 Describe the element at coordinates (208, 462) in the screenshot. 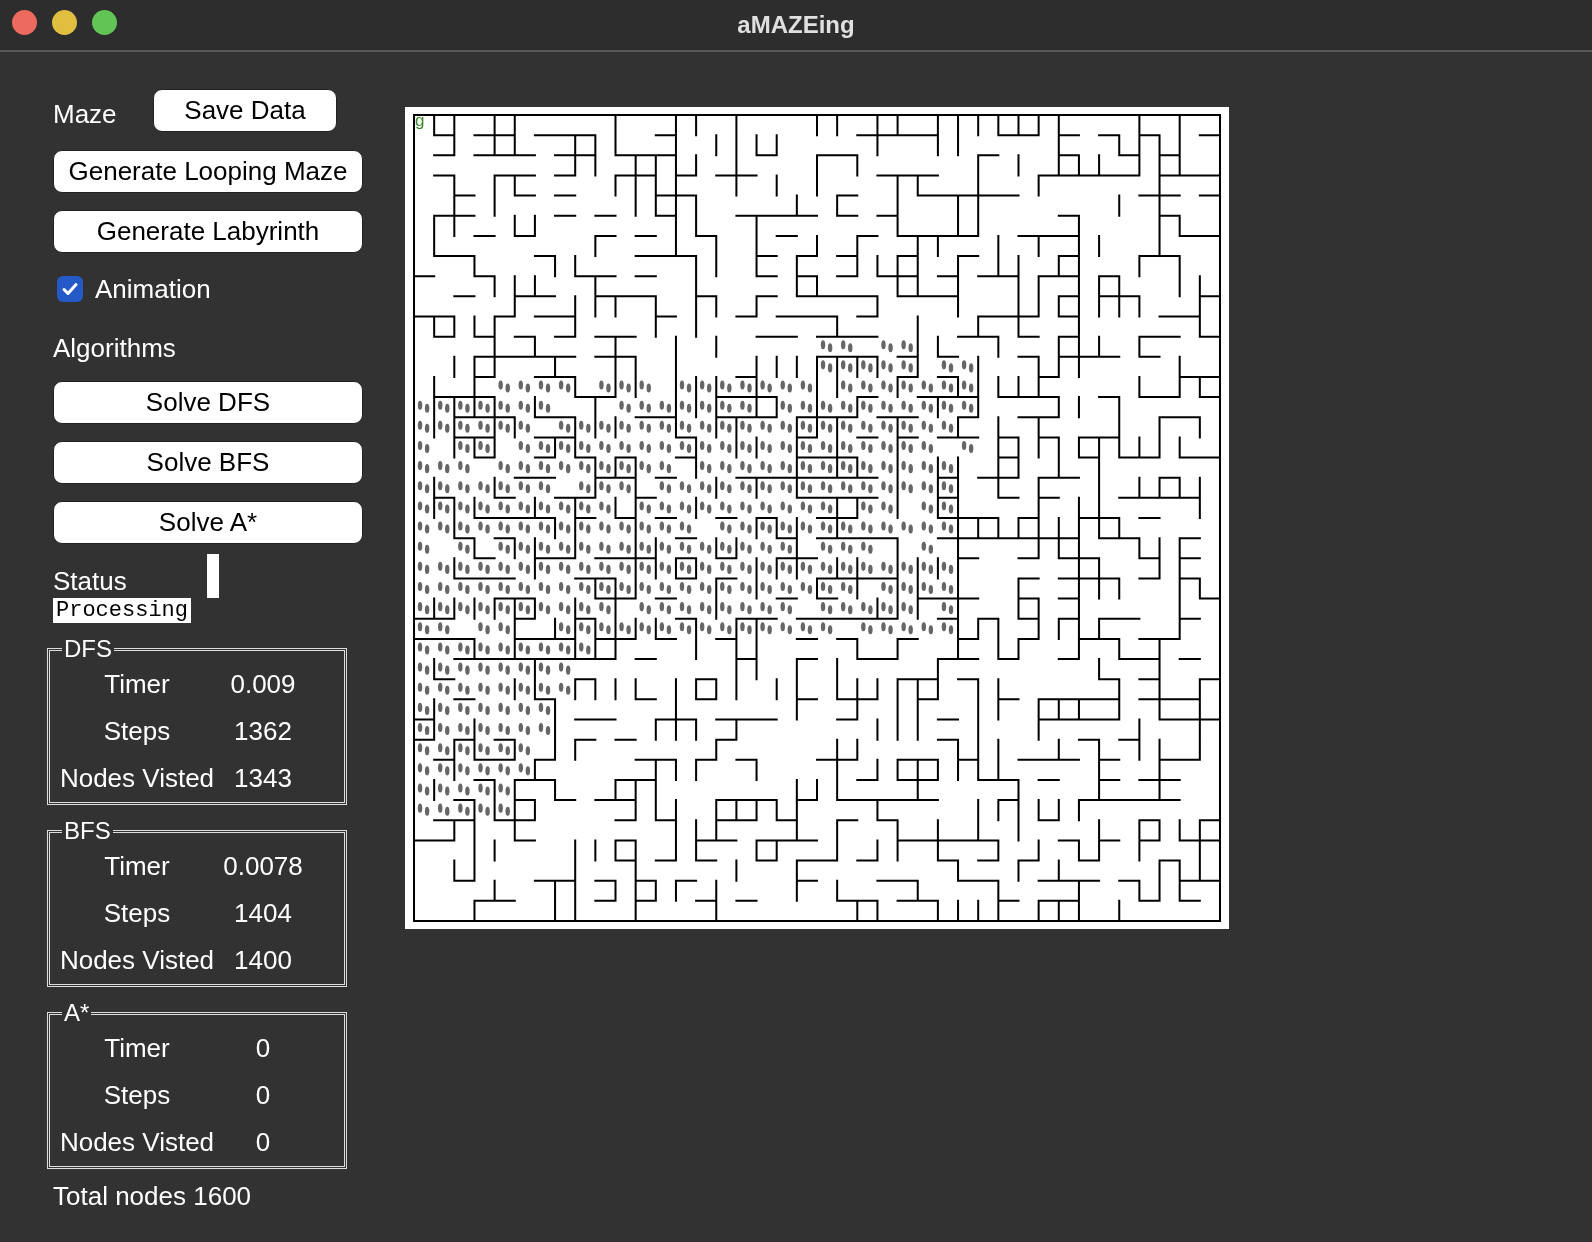

I see `solve-button: Solve BFS` at that location.